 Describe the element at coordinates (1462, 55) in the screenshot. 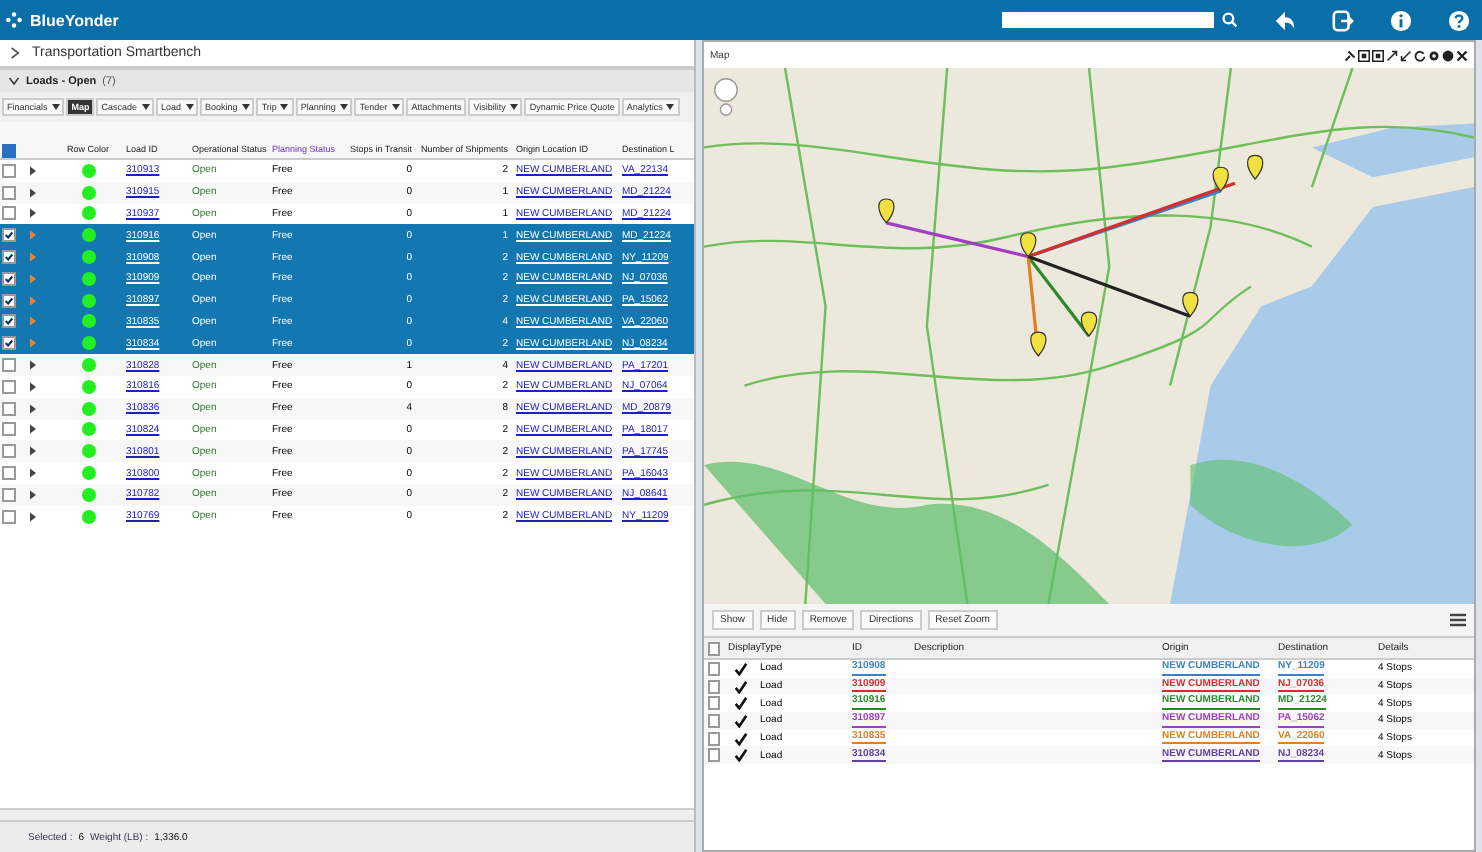

I see `close-icon` at that location.